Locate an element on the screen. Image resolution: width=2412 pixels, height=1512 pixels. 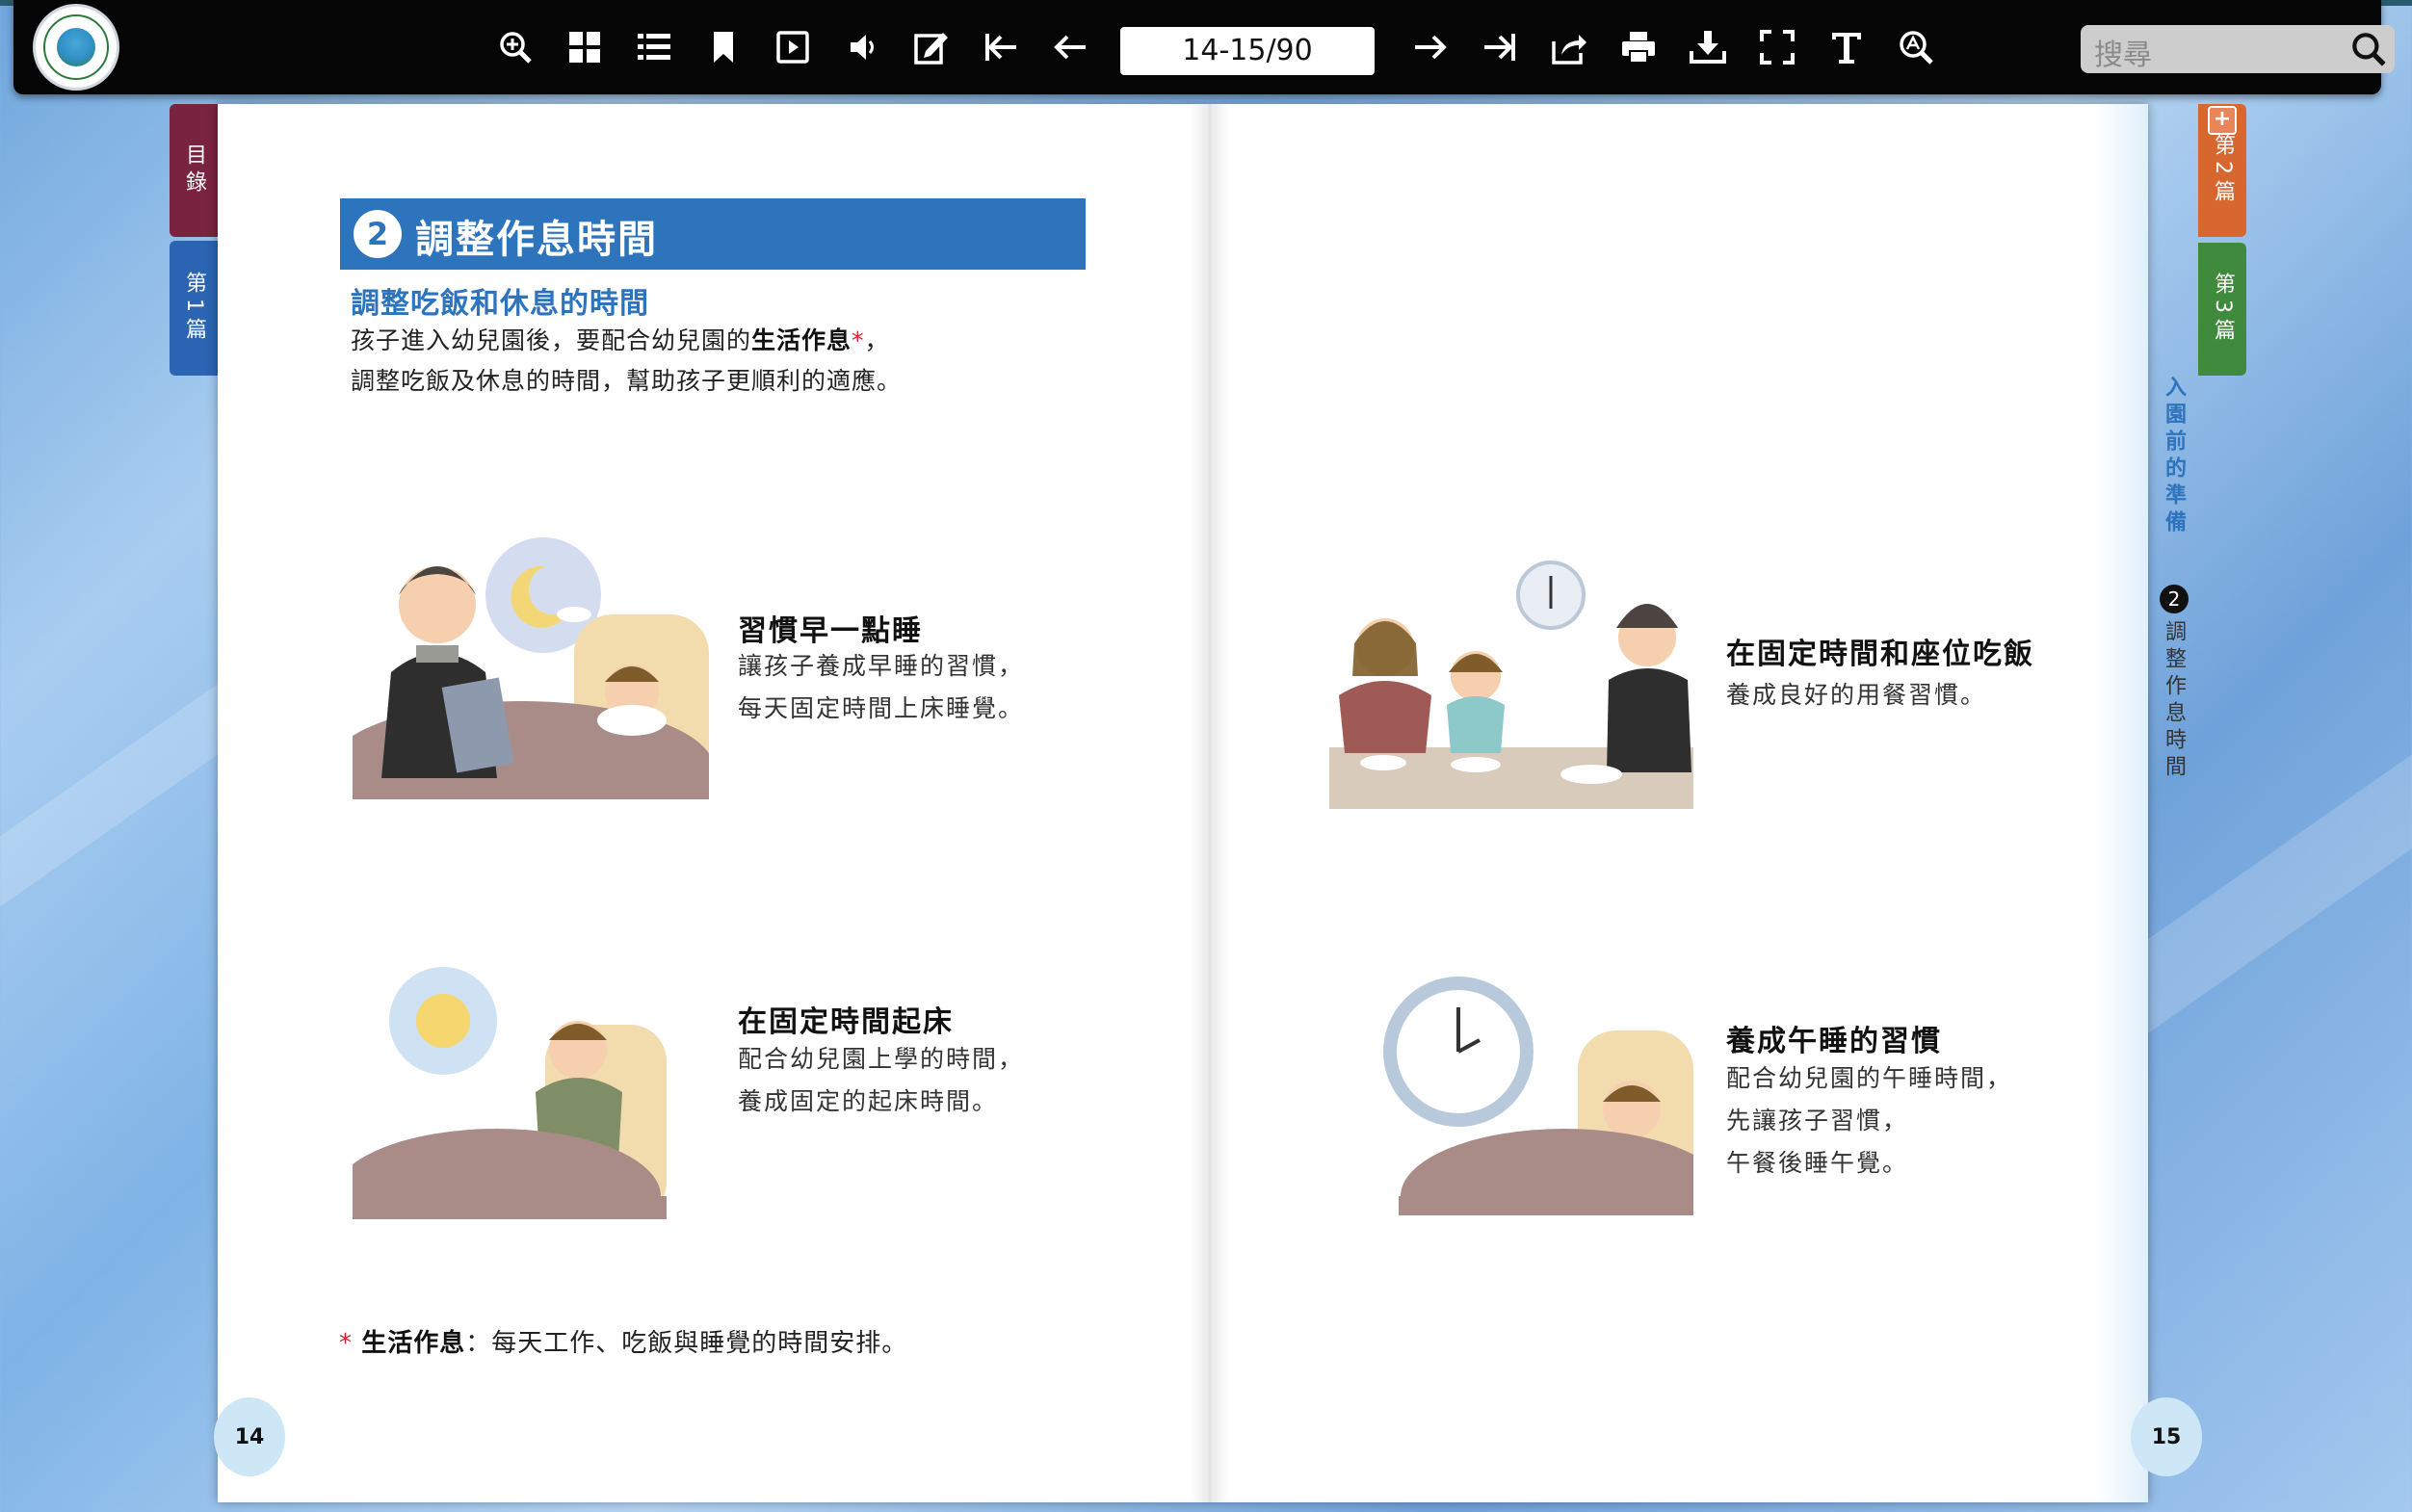
tab-part-1-label: 第1篇 is located at coordinates (194, 309).